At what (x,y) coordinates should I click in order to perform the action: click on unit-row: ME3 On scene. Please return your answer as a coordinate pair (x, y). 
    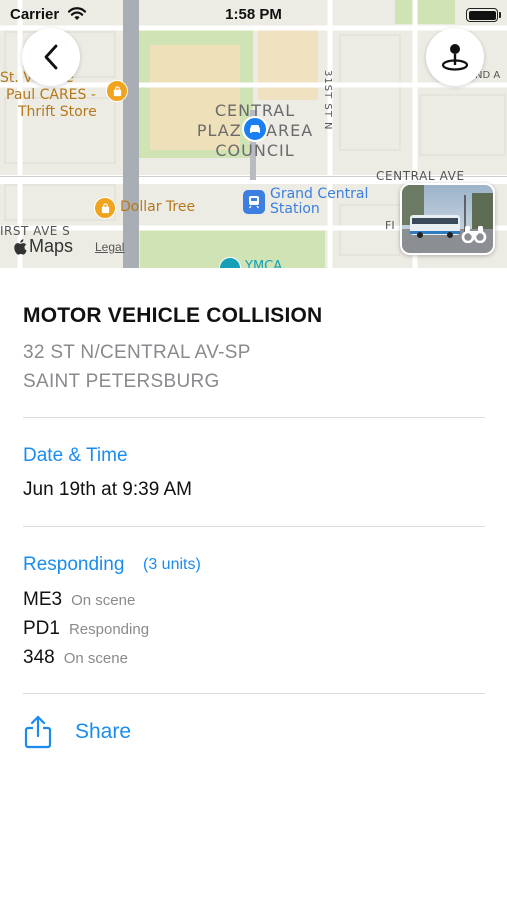
    Looking at the image, I should click on (79, 600).